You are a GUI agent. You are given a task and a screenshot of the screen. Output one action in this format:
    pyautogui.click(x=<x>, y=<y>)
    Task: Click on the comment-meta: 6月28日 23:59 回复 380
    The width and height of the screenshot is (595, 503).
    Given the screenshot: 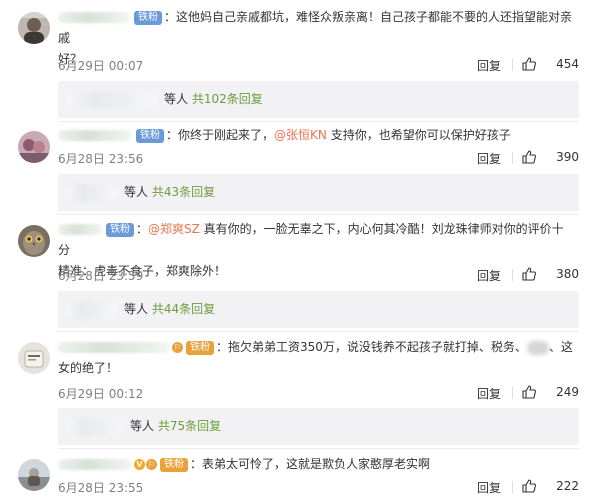 What is the action you would take?
    pyautogui.click(x=318, y=275)
    